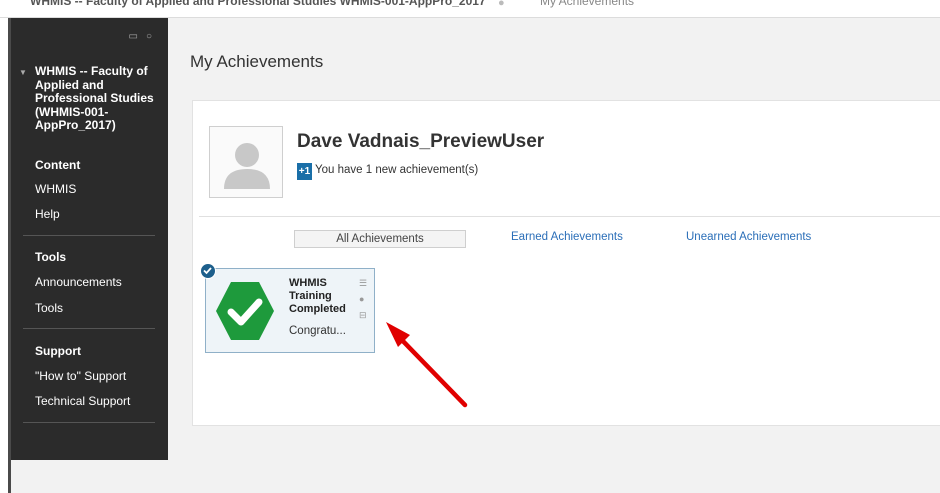  What do you see at coordinates (208, 271) in the screenshot?
I see `earned-check-icon` at bounding box center [208, 271].